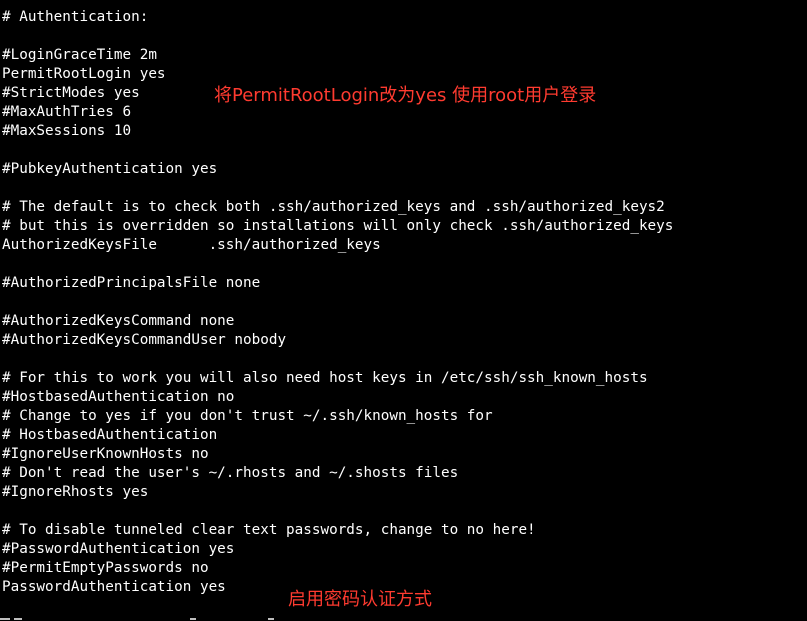 The image size is (807, 621). I want to click on config-line: PasswordAuthentication yes, so click(114, 587).